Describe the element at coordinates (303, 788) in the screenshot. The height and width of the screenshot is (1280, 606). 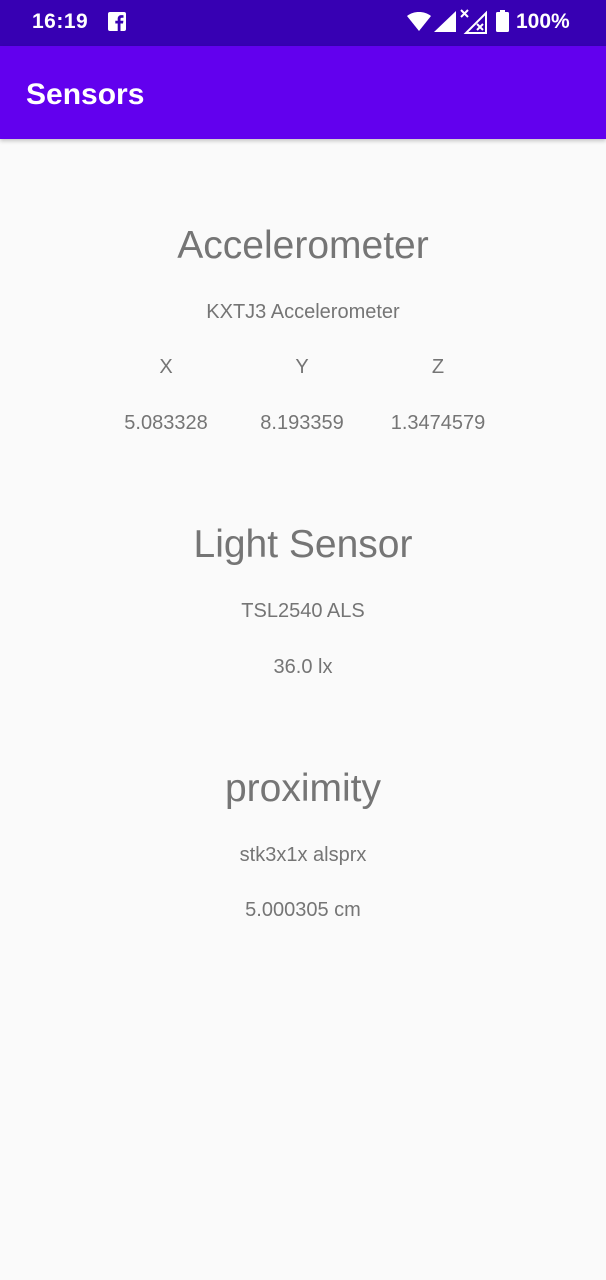
I see `proximity-heading: proximity` at that location.